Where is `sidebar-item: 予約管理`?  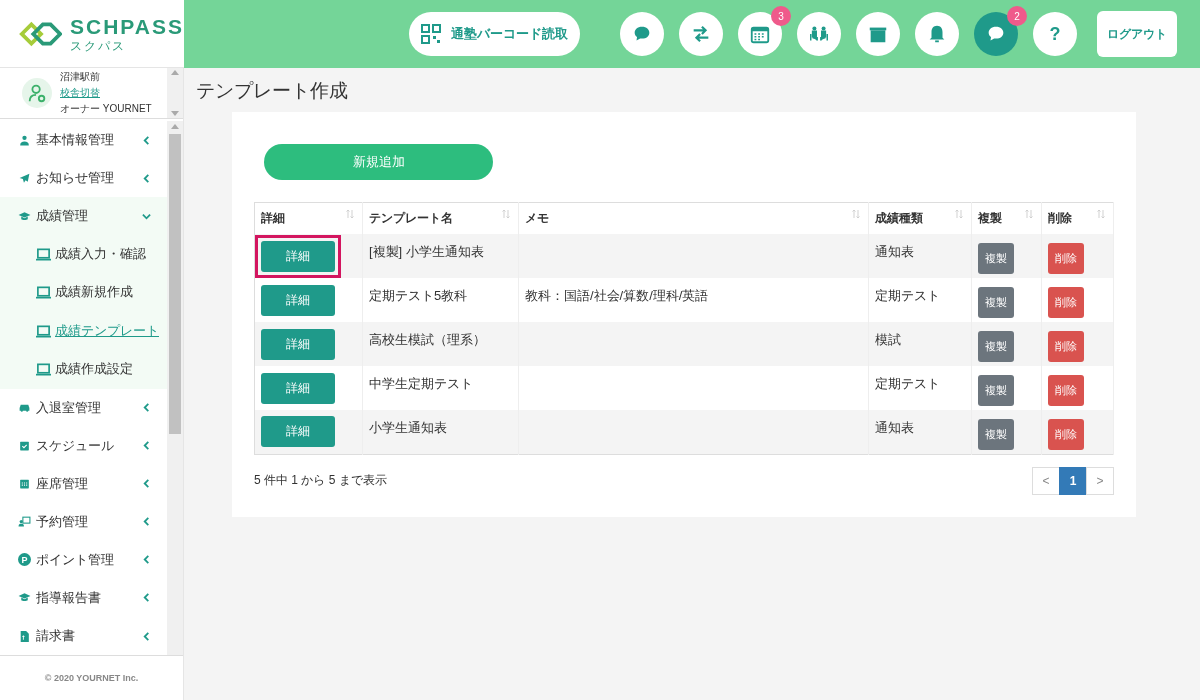
sidebar-item: 予約管理 is located at coordinates (83, 521).